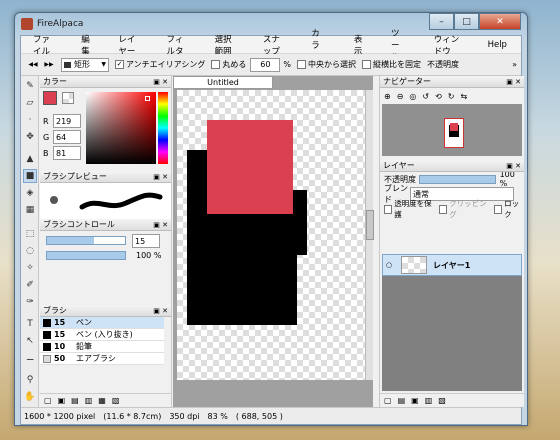 This screenshot has height=440, width=560. Describe the element at coordinates (400, 96) in the screenshot. I see `zoom-out-icon: ⊖` at that location.